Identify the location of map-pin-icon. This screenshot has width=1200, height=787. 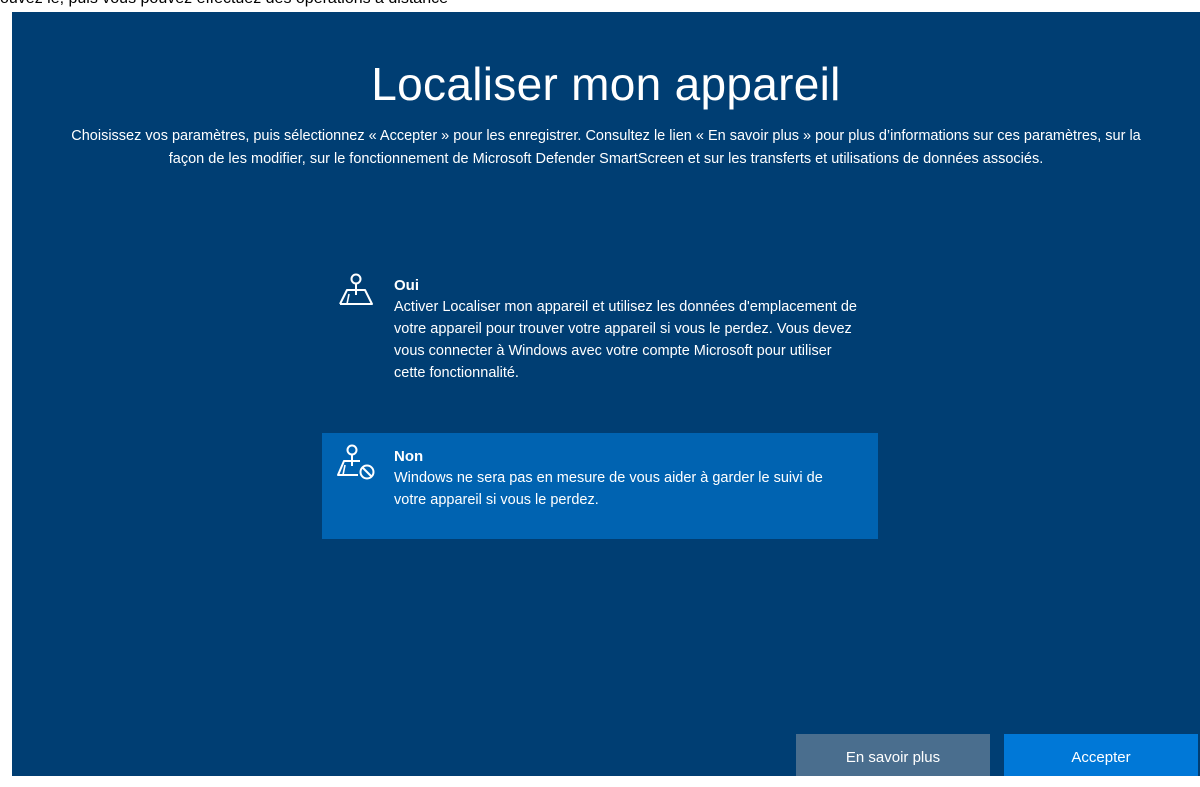
(356, 289).